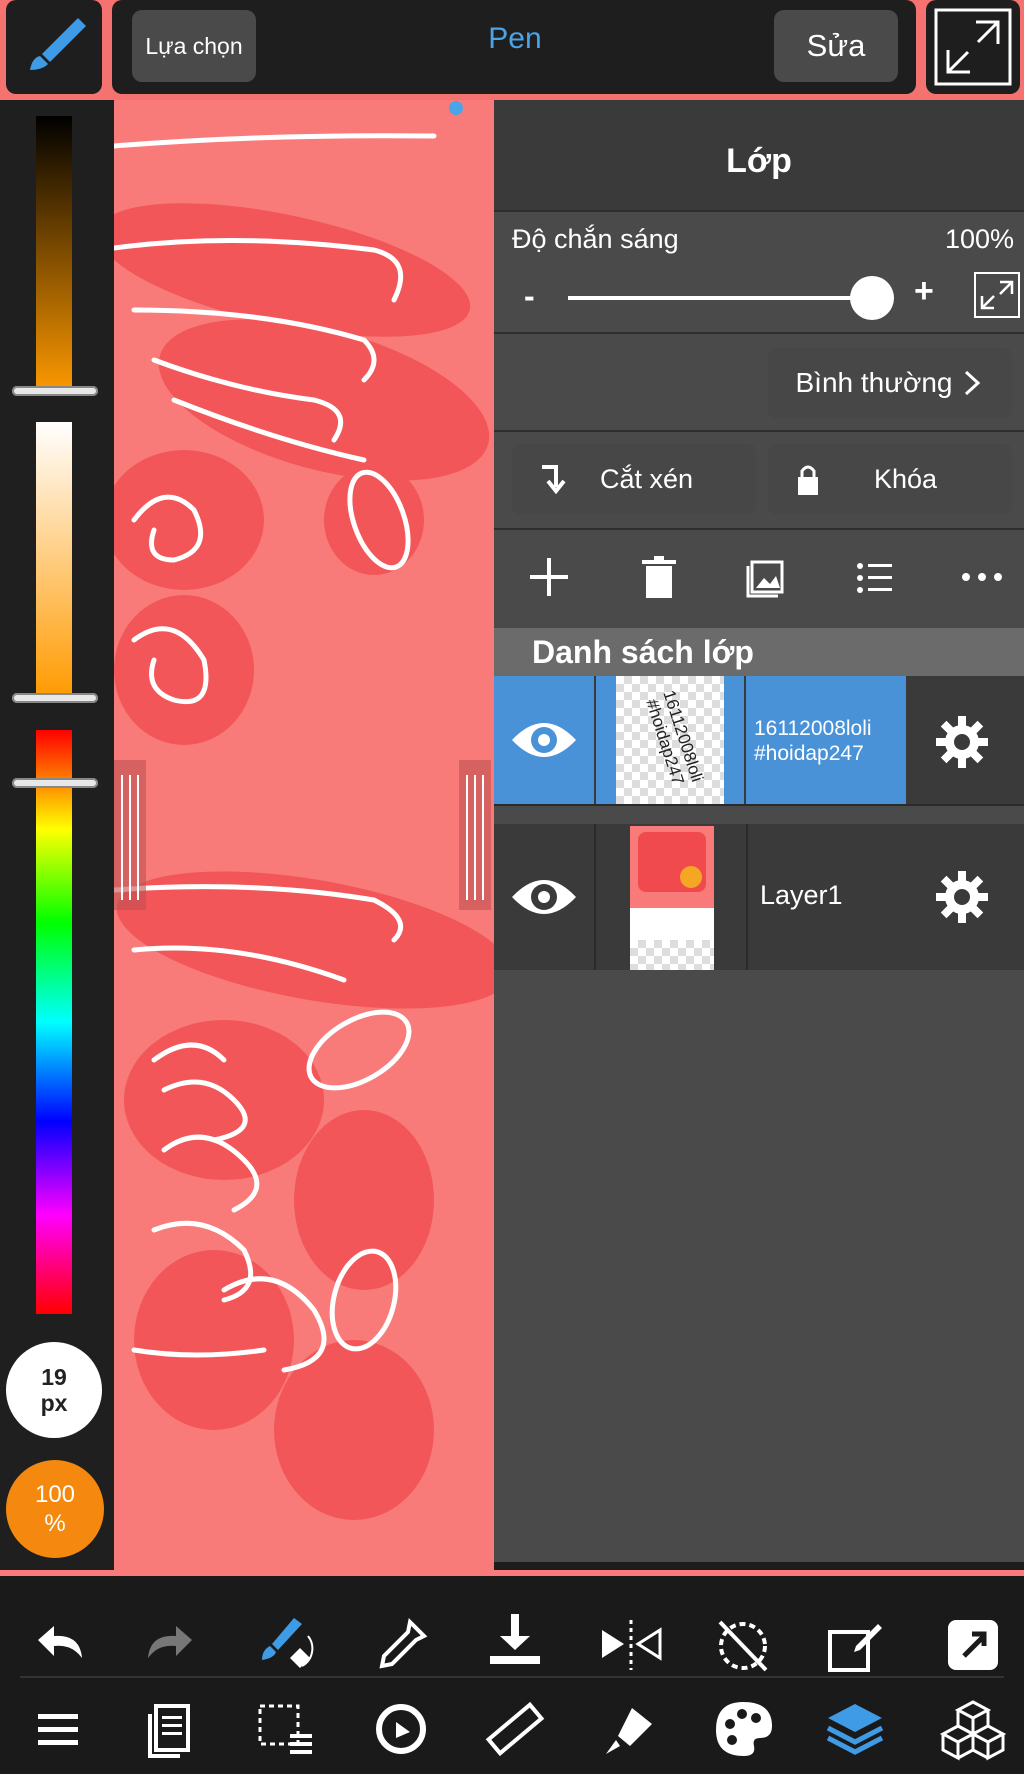 The image size is (1024, 1774). What do you see at coordinates (809, 753) in the screenshot?
I see `layer-name-line2: #hoidap247` at bounding box center [809, 753].